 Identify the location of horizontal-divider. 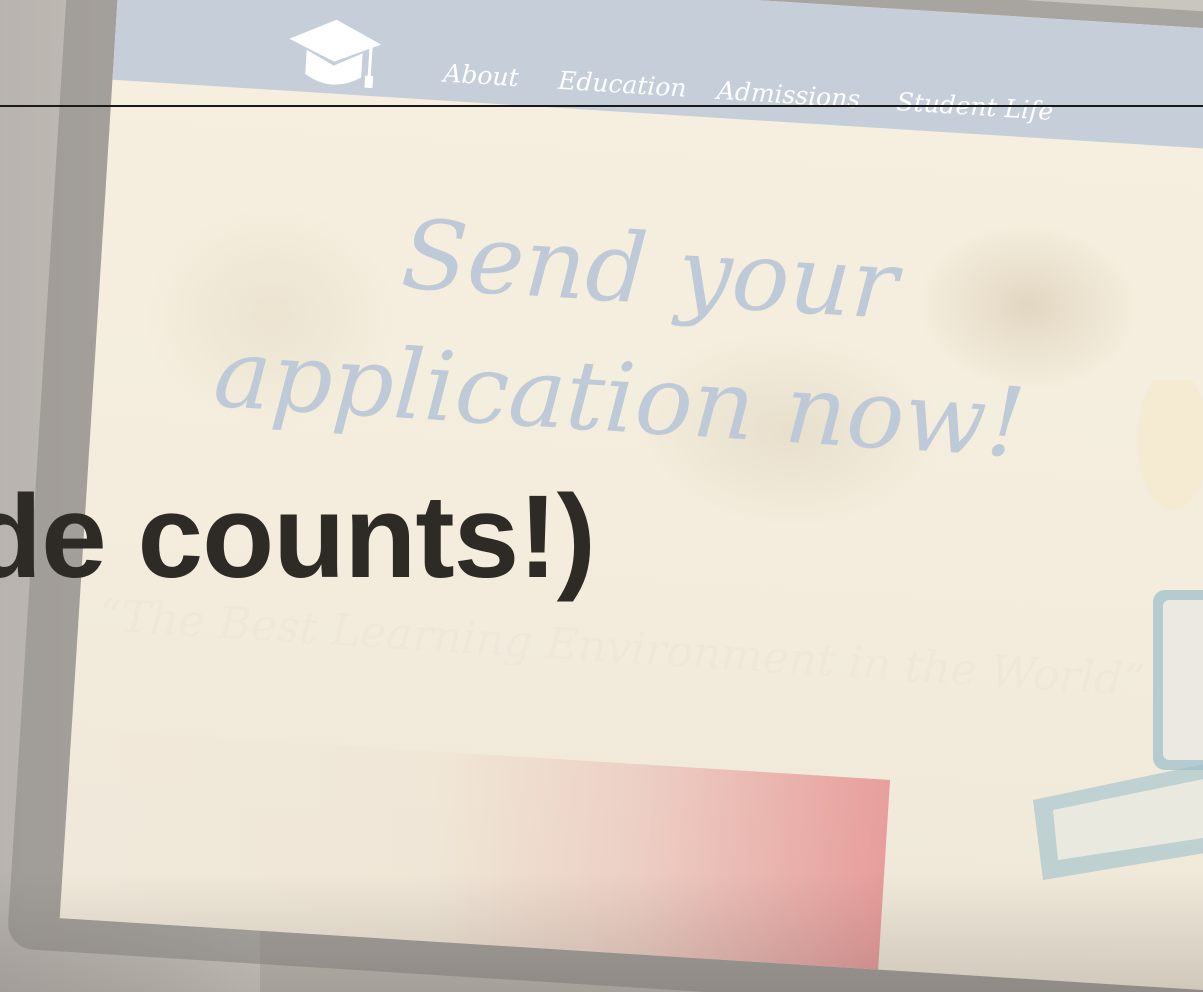
(601, 106).